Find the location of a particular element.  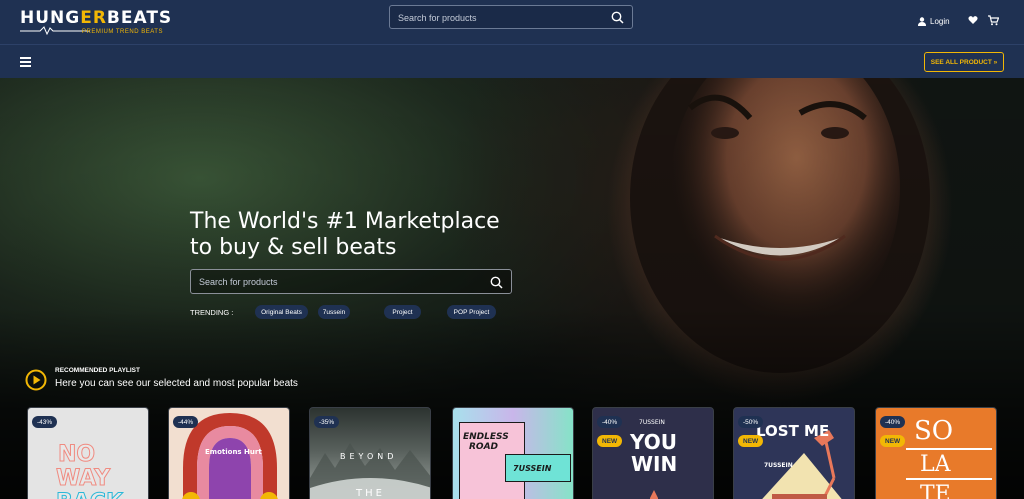

trending-tag: 7ussein is located at coordinates (334, 312).